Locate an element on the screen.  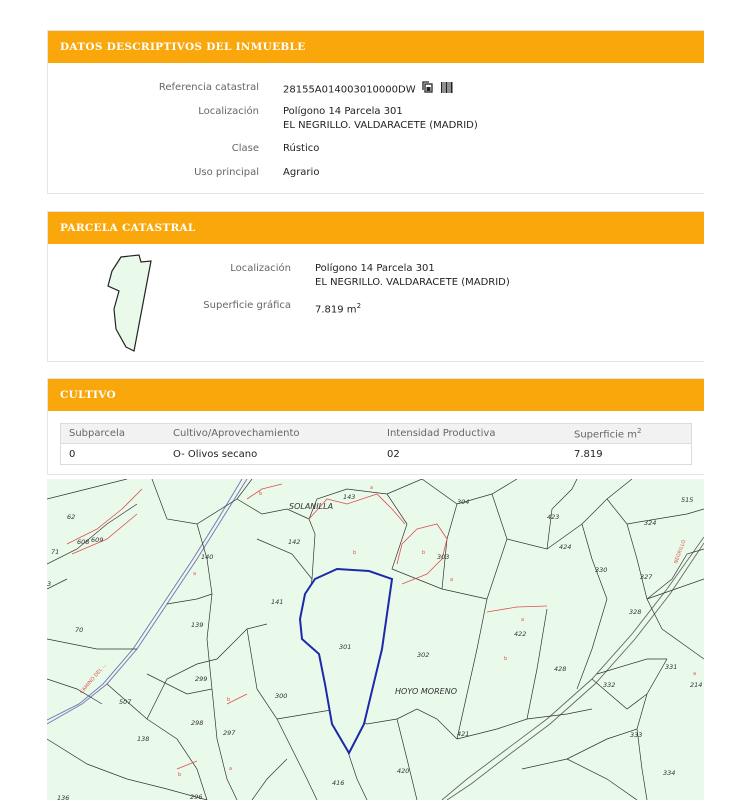
ref-value: 28155A014003010000DW is located at coordinates (368, 89).